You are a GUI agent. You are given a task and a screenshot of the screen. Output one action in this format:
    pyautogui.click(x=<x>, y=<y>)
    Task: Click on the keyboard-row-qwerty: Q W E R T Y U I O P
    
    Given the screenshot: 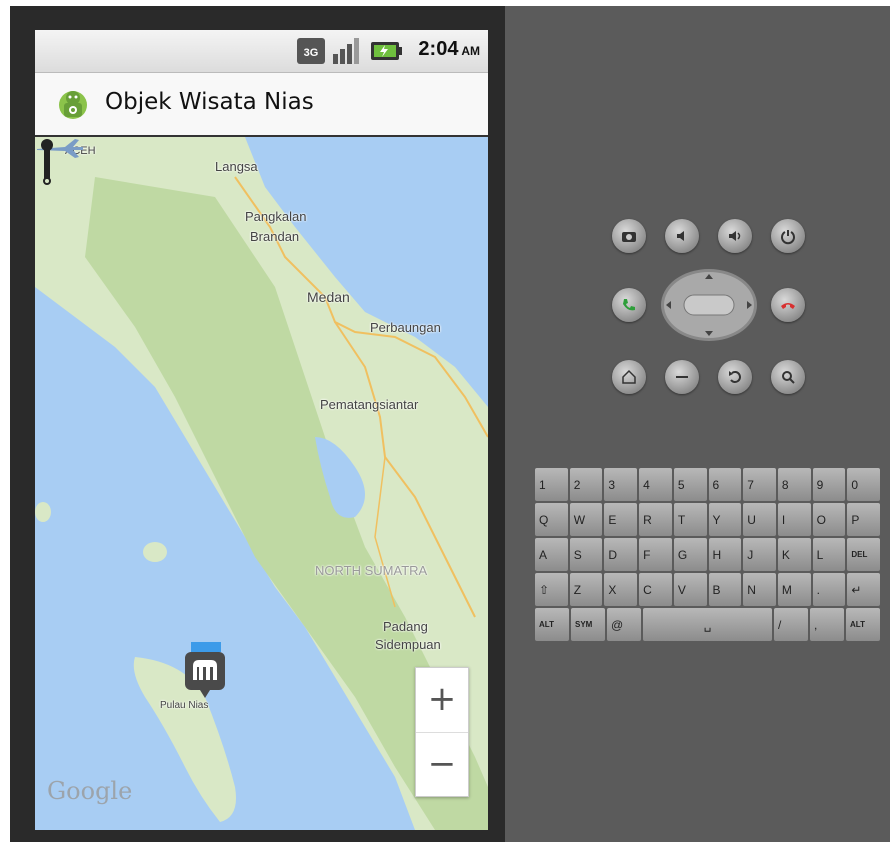 What is the action you would take?
    pyautogui.click(x=708, y=519)
    